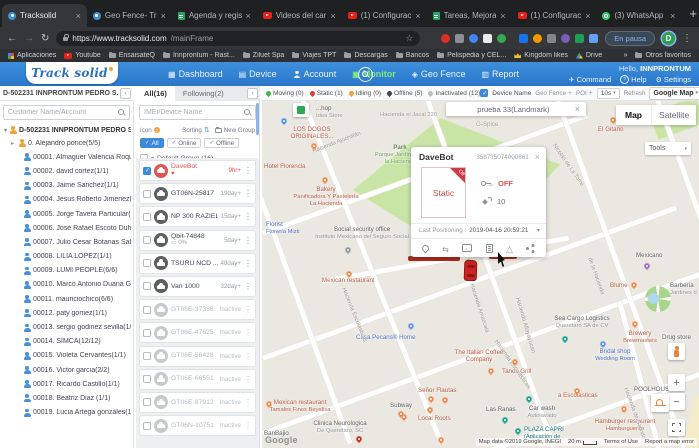 This screenshot has width=699, height=448. What do you see at coordinates (516, 109) in the screenshot?
I see `map-search-pill: prueba 33(Landmark)` at bounding box center [516, 109].